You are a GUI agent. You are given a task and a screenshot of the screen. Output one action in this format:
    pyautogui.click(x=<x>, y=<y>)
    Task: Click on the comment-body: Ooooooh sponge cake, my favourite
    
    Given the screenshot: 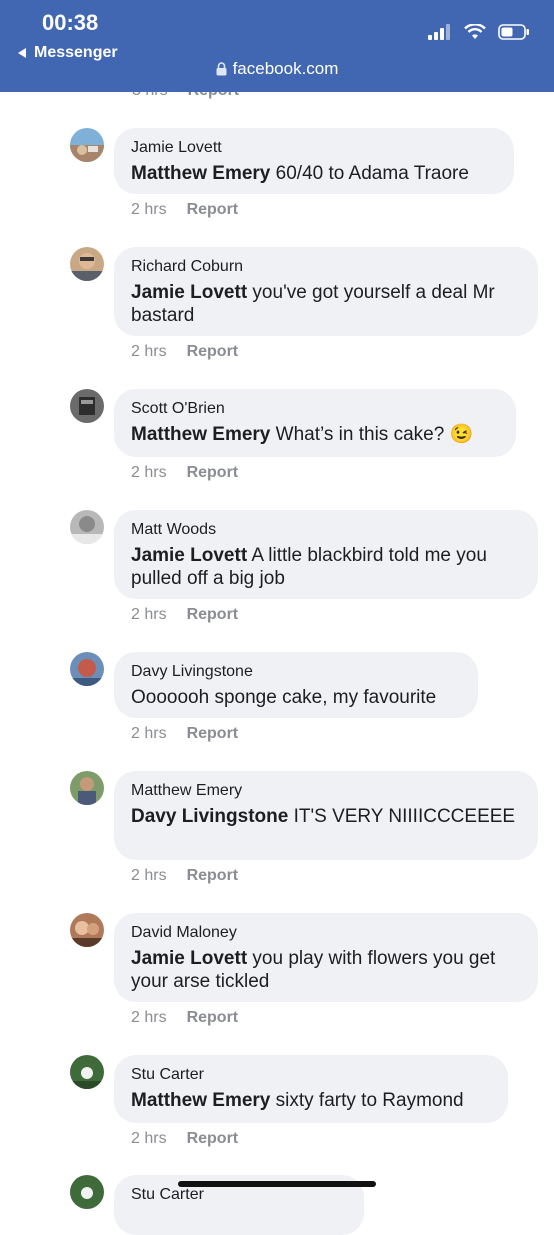 What is the action you would take?
    pyautogui.click(x=284, y=697)
    